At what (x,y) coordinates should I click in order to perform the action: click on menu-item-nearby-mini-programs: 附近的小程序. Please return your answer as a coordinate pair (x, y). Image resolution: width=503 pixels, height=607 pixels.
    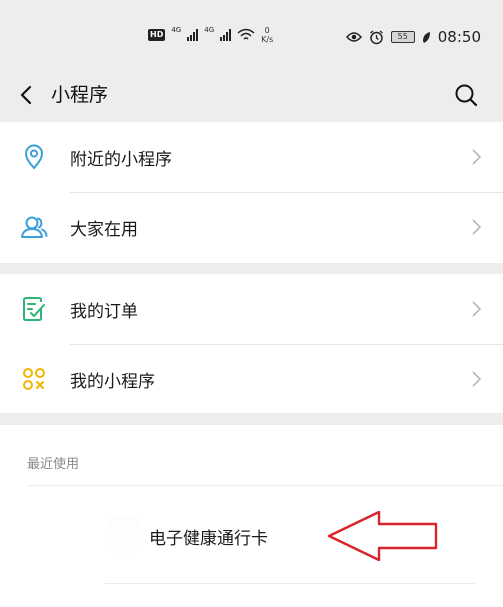
    Looking at the image, I should click on (251, 157).